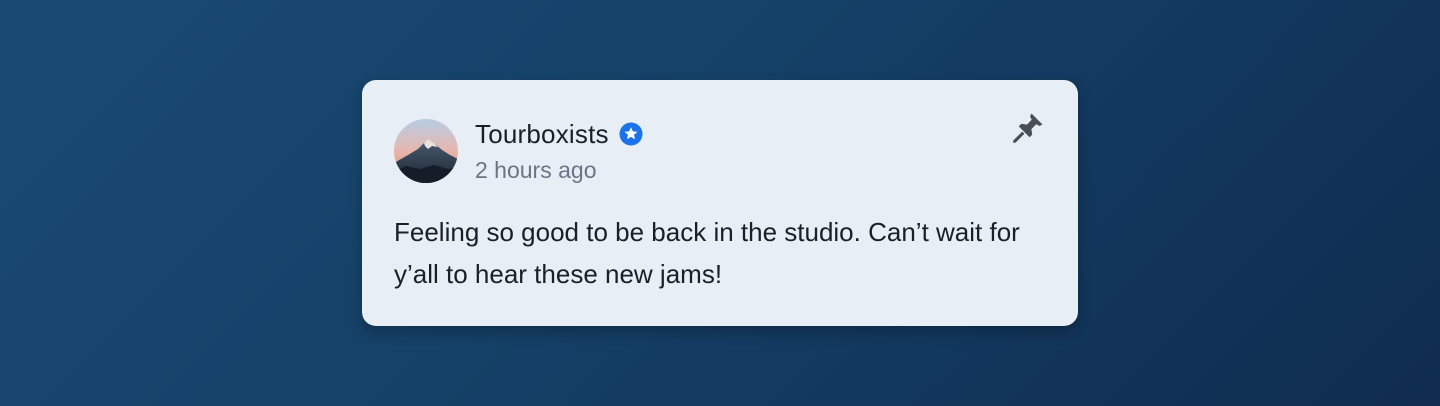 The width and height of the screenshot is (1440, 406). Describe the element at coordinates (536, 170) in the screenshot. I see `post-timestamp: 2 hours ago` at that location.